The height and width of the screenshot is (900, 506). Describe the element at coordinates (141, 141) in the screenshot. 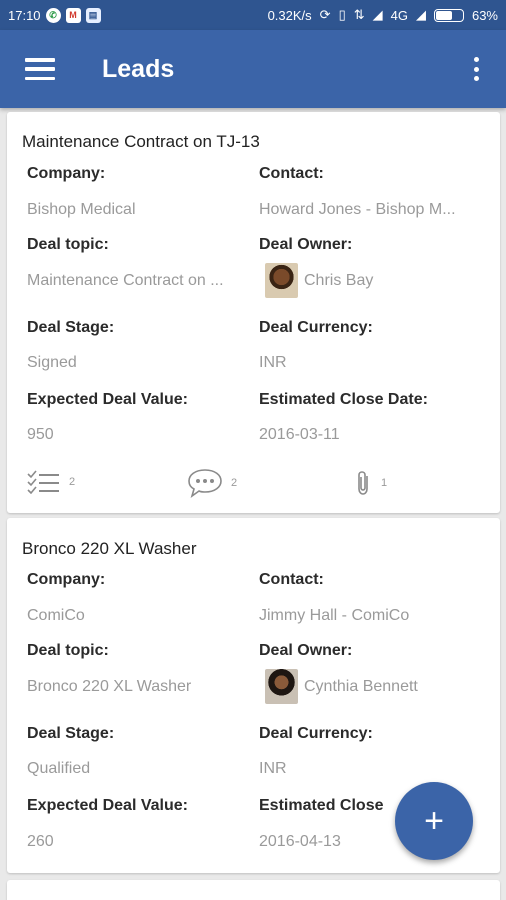

I see `lead-title: Maintenance Contract on TJ-13` at that location.